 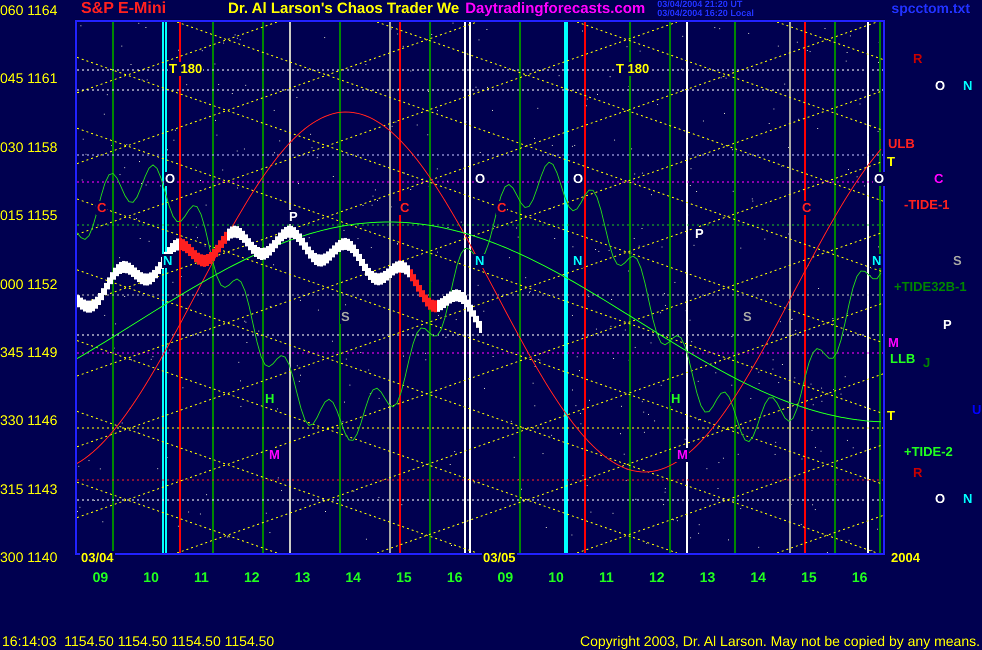 I want to click on axis-label: 315 1143, so click(x=29, y=488).